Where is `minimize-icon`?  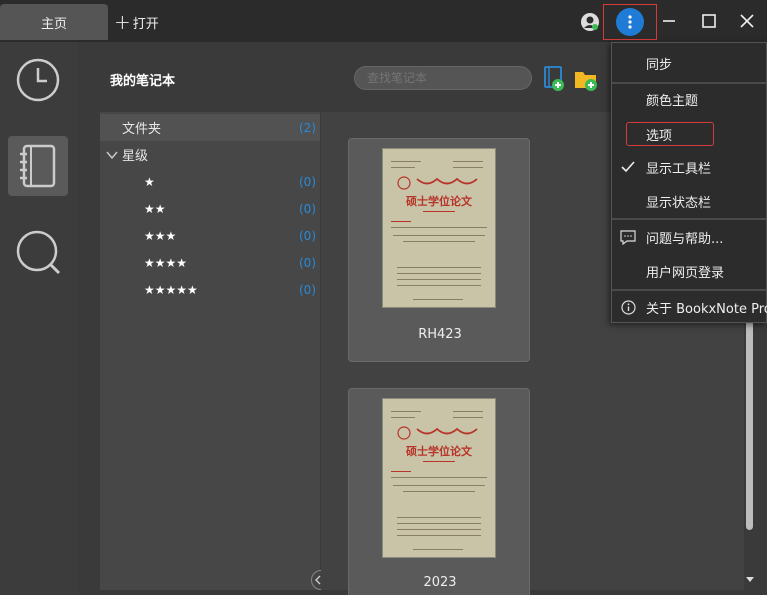
minimize-icon is located at coordinates (669, 21).